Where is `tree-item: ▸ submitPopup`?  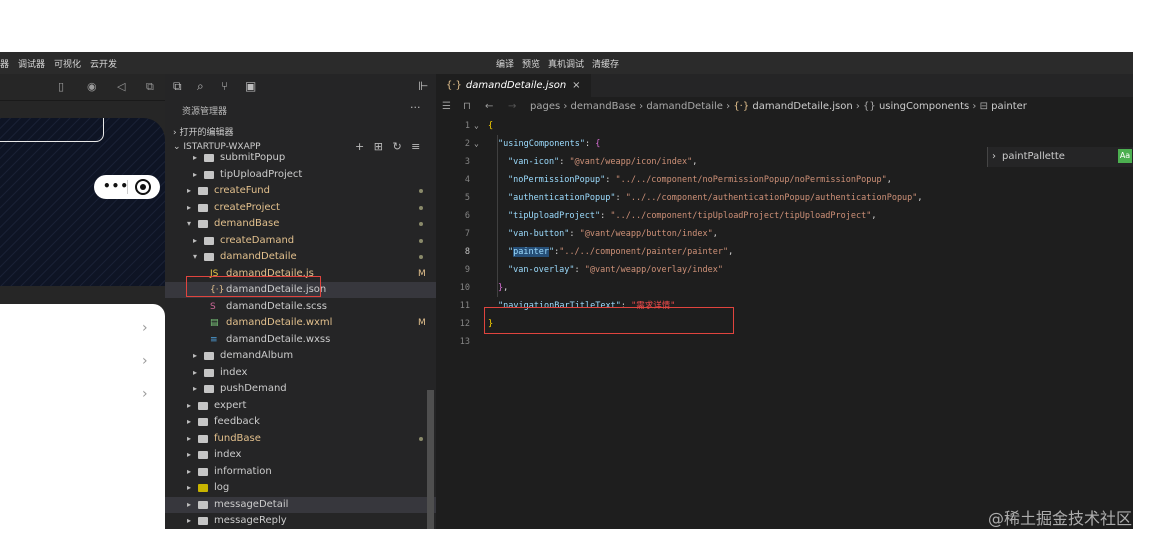
tree-item: ▸ submitPopup is located at coordinates (300, 158).